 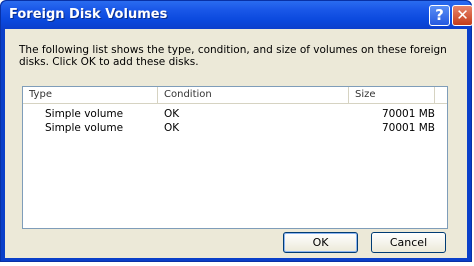 I want to click on column-header-size: Size, so click(x=392, y=95).